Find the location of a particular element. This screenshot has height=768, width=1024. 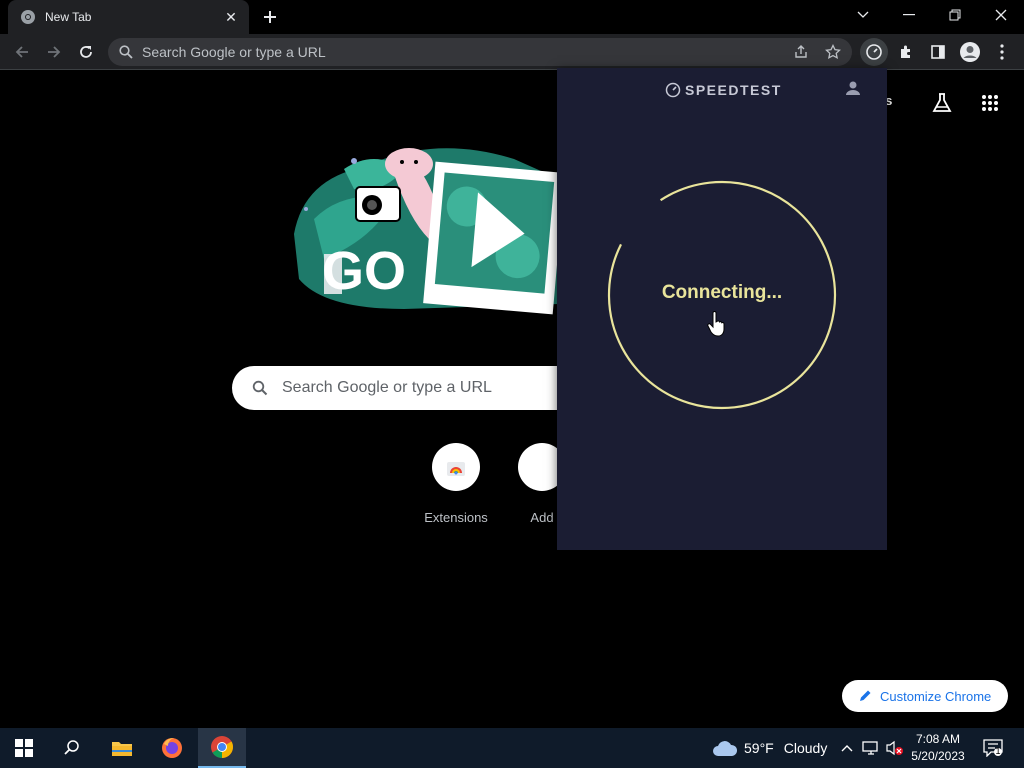

reload-button is located at coordinates (86, 52).